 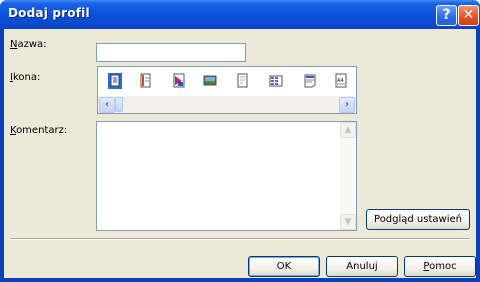 I want to click on page-icon, so click(x=146, y=81).